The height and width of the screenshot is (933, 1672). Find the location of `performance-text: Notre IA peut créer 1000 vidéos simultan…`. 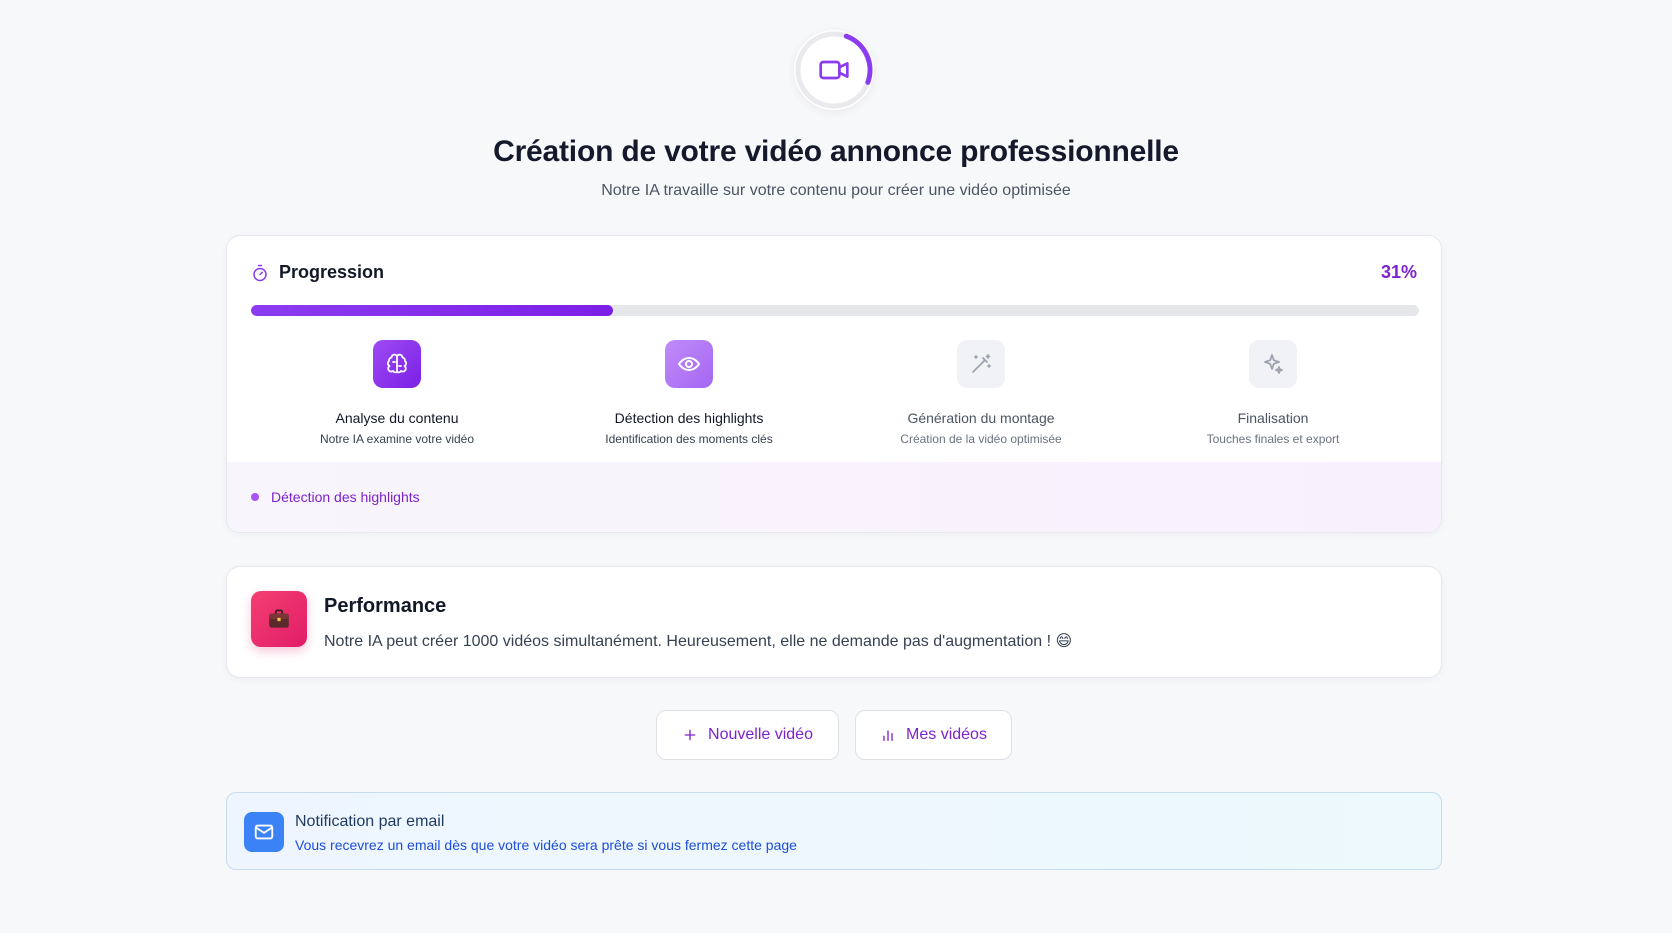

performance-text: Notre IA peut créer 1000 vidéos simultan… is located at coordinates (698, 641).